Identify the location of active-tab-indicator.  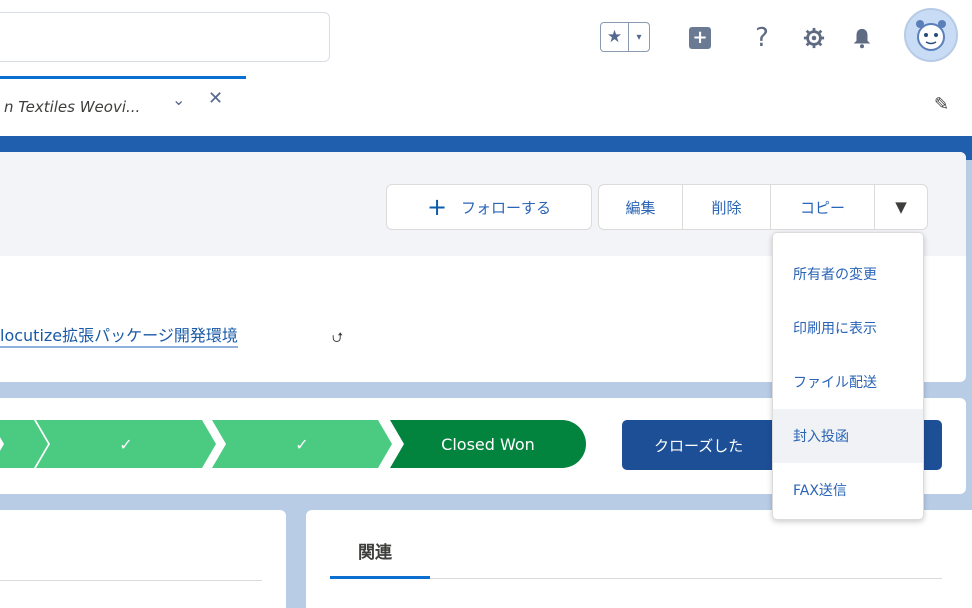
(380, 577).